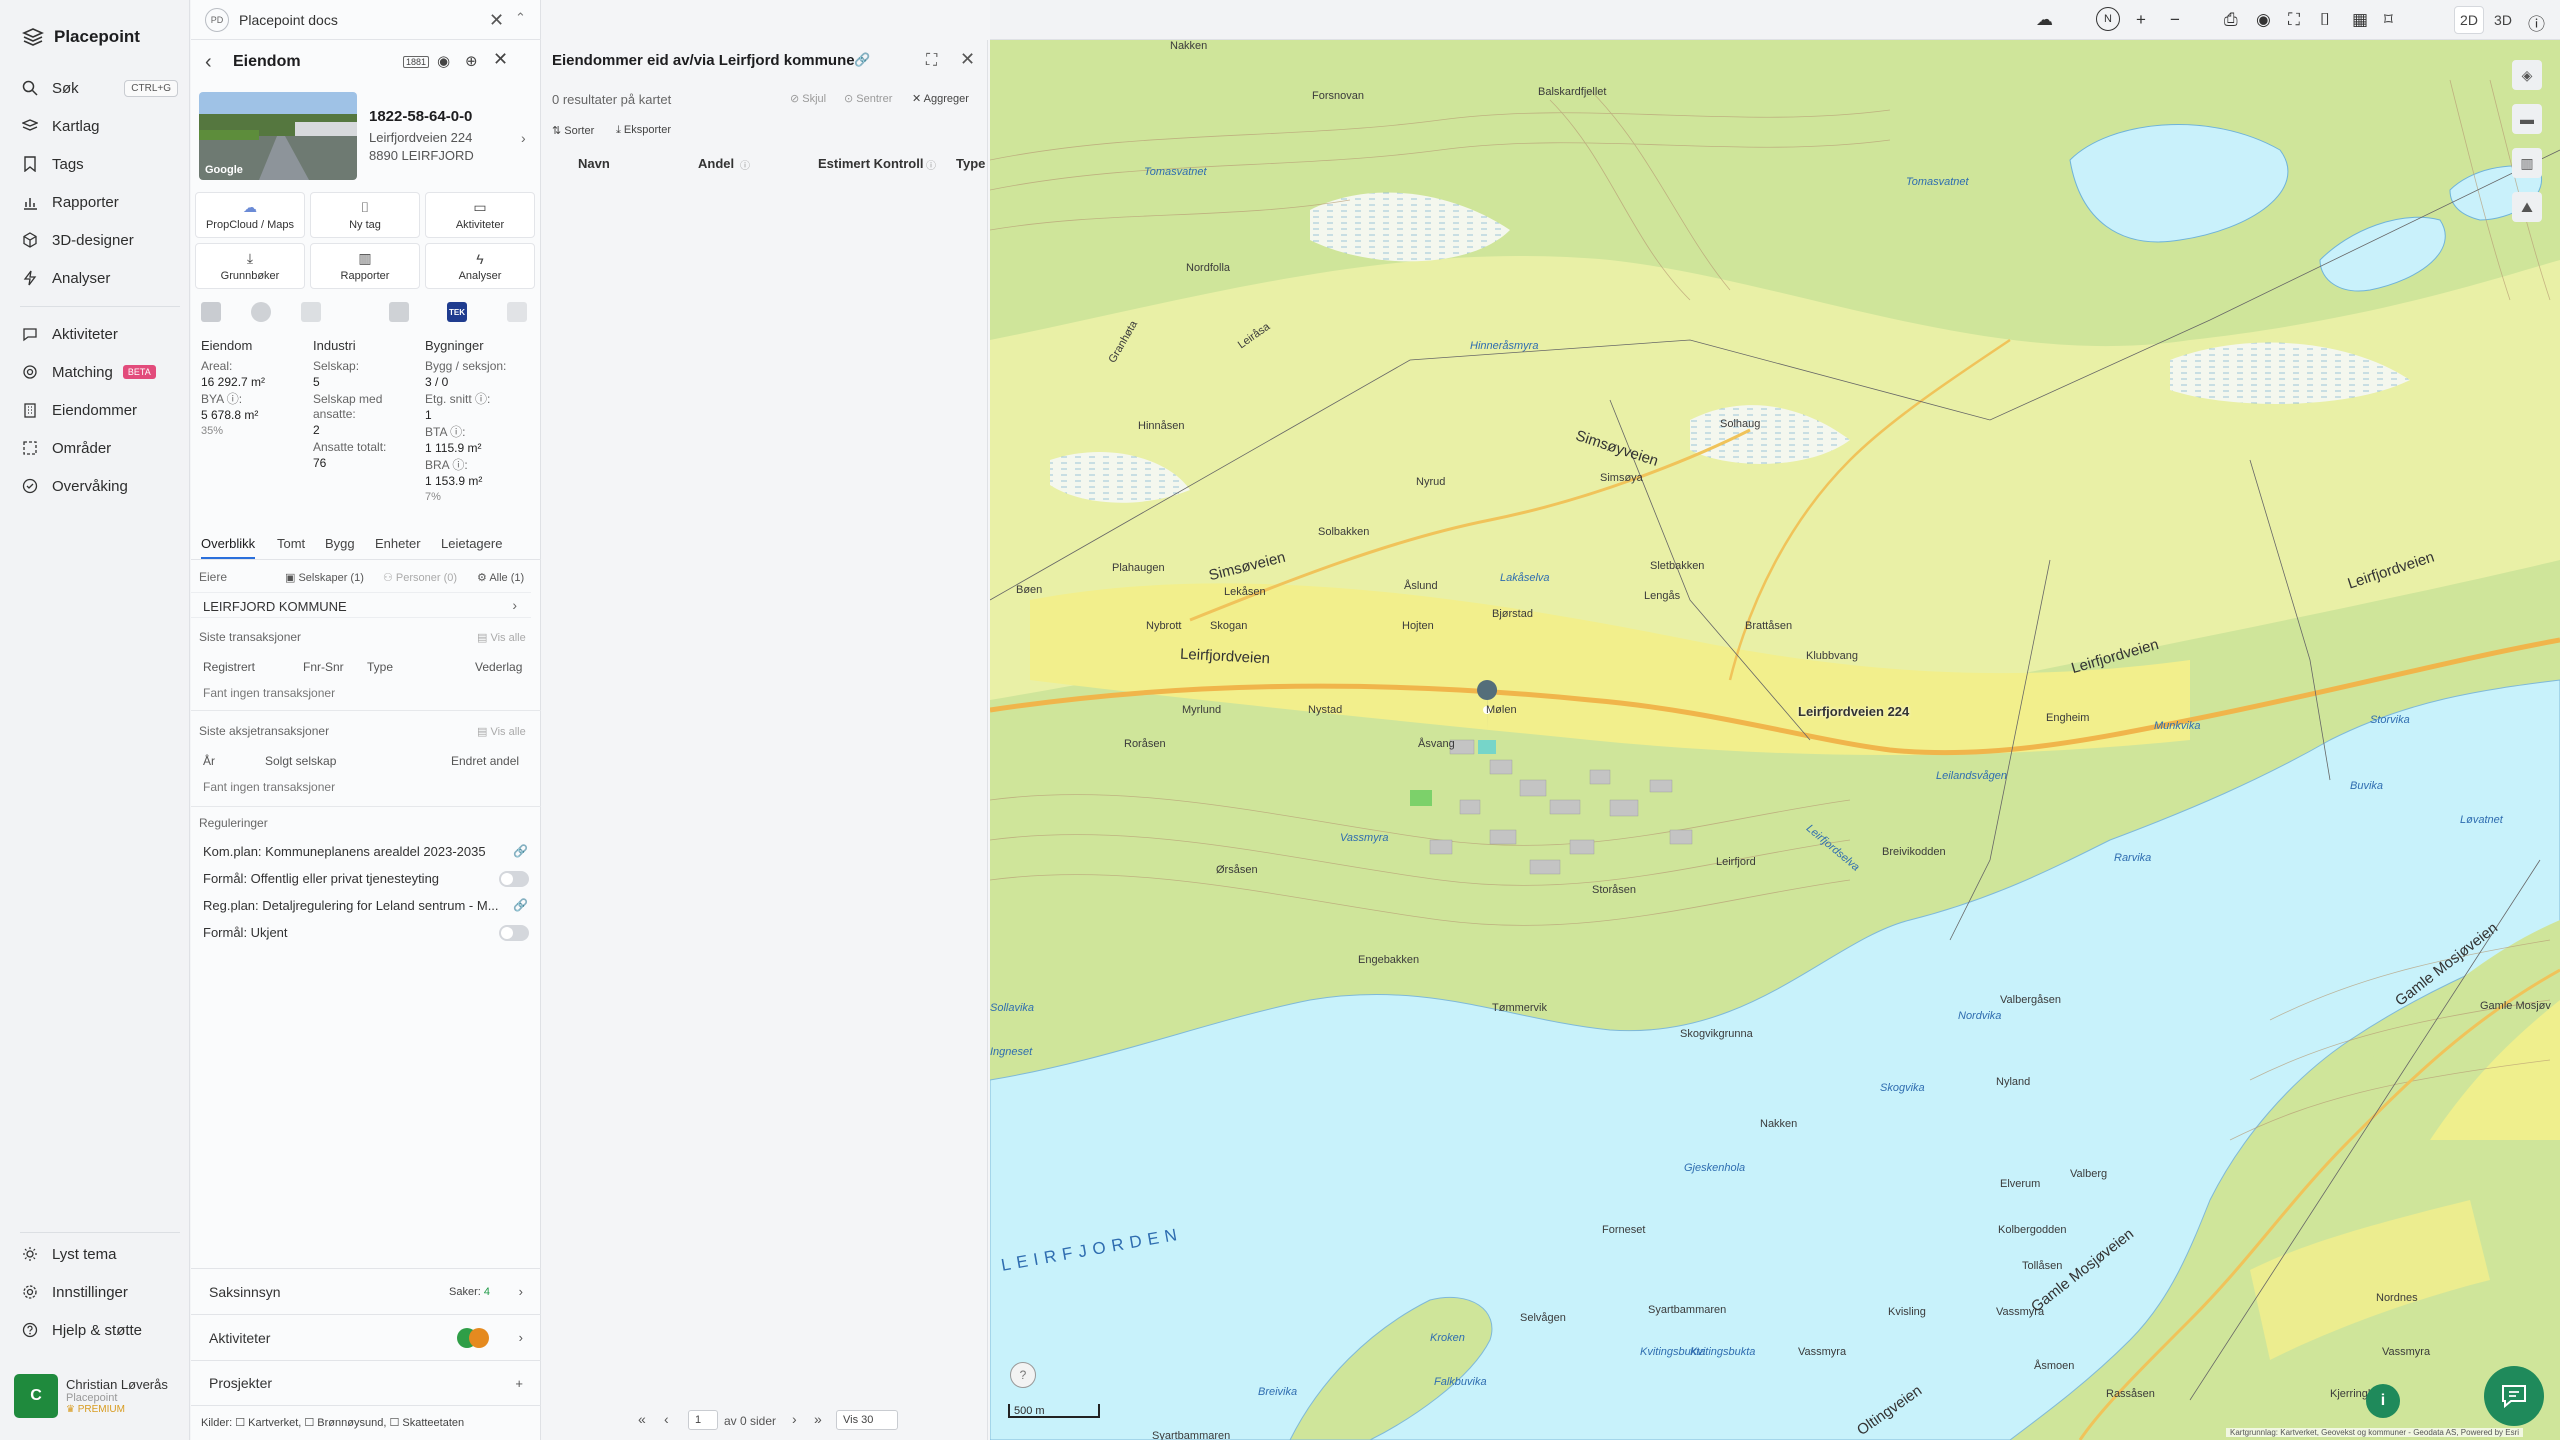  I want to click on globe-source-icon, so click(261, 312).